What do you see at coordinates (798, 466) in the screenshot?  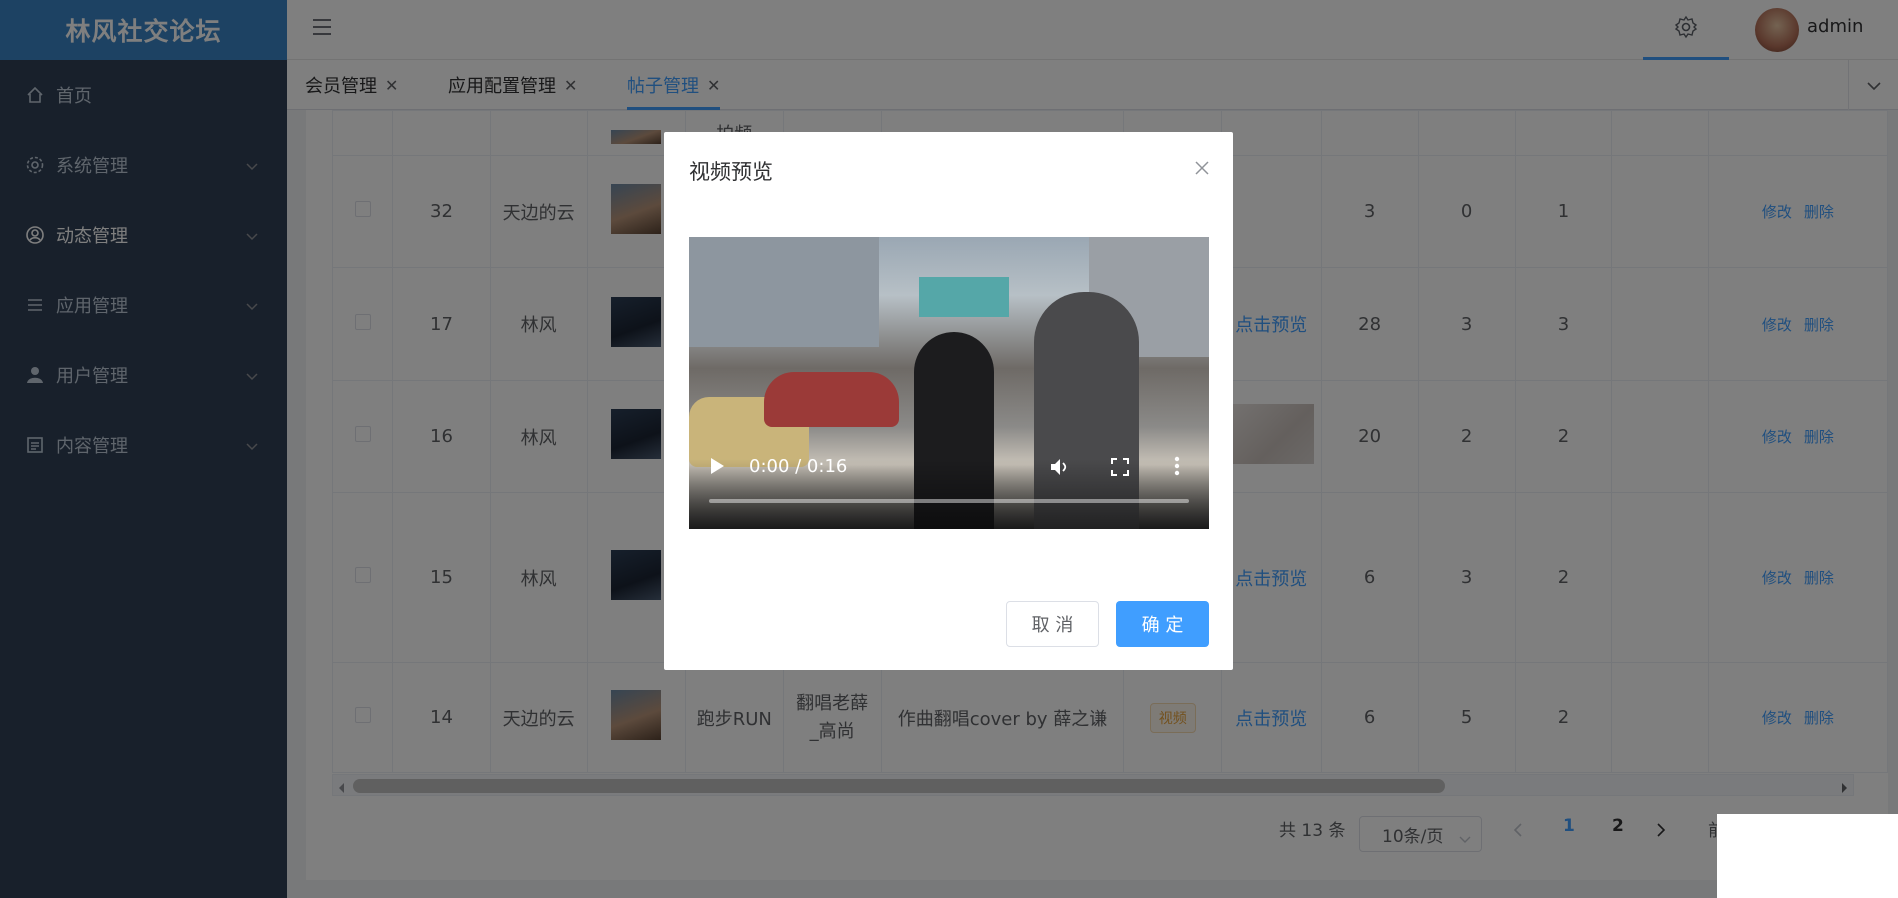 I see `video-time: 0:00 / 0:16` at bounding box center [798, 466].